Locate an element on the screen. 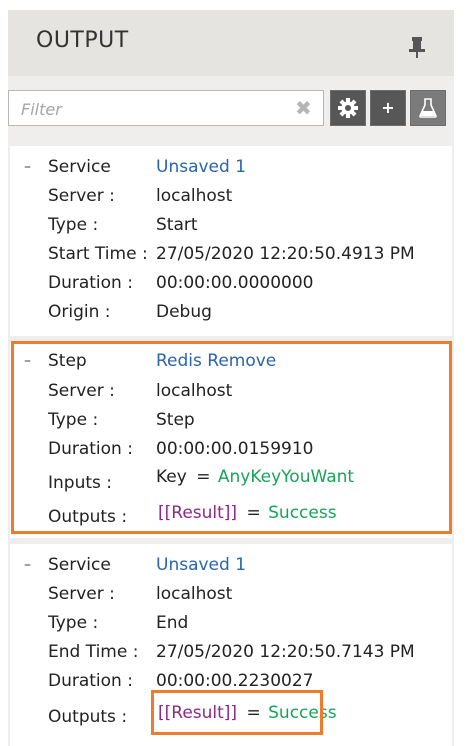  panel-title: OUTPUT is located at coordinates (82, 40).